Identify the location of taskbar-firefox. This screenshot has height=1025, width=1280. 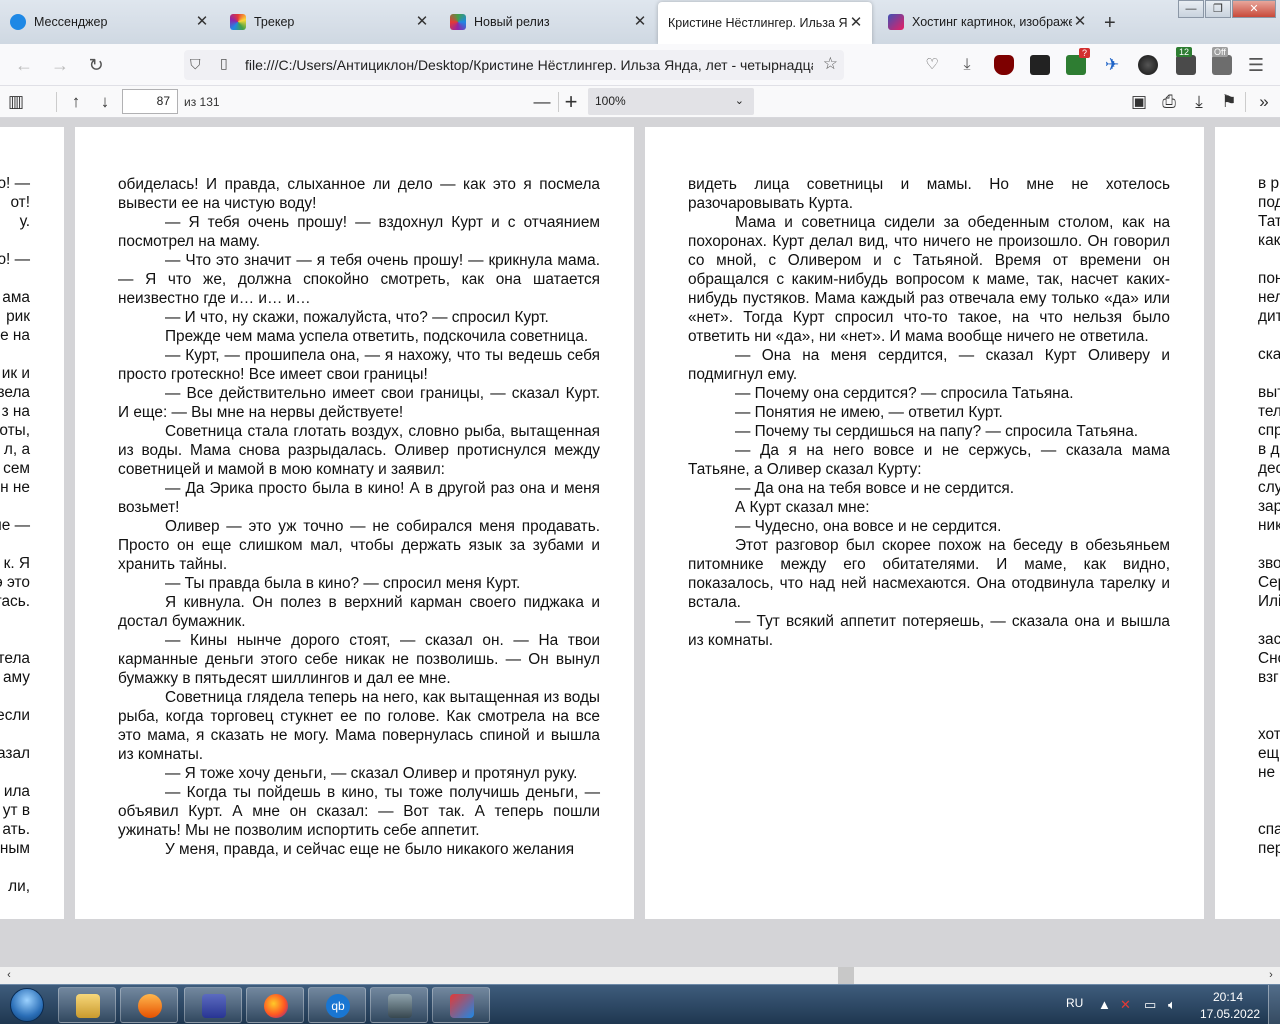
(275, 1005).